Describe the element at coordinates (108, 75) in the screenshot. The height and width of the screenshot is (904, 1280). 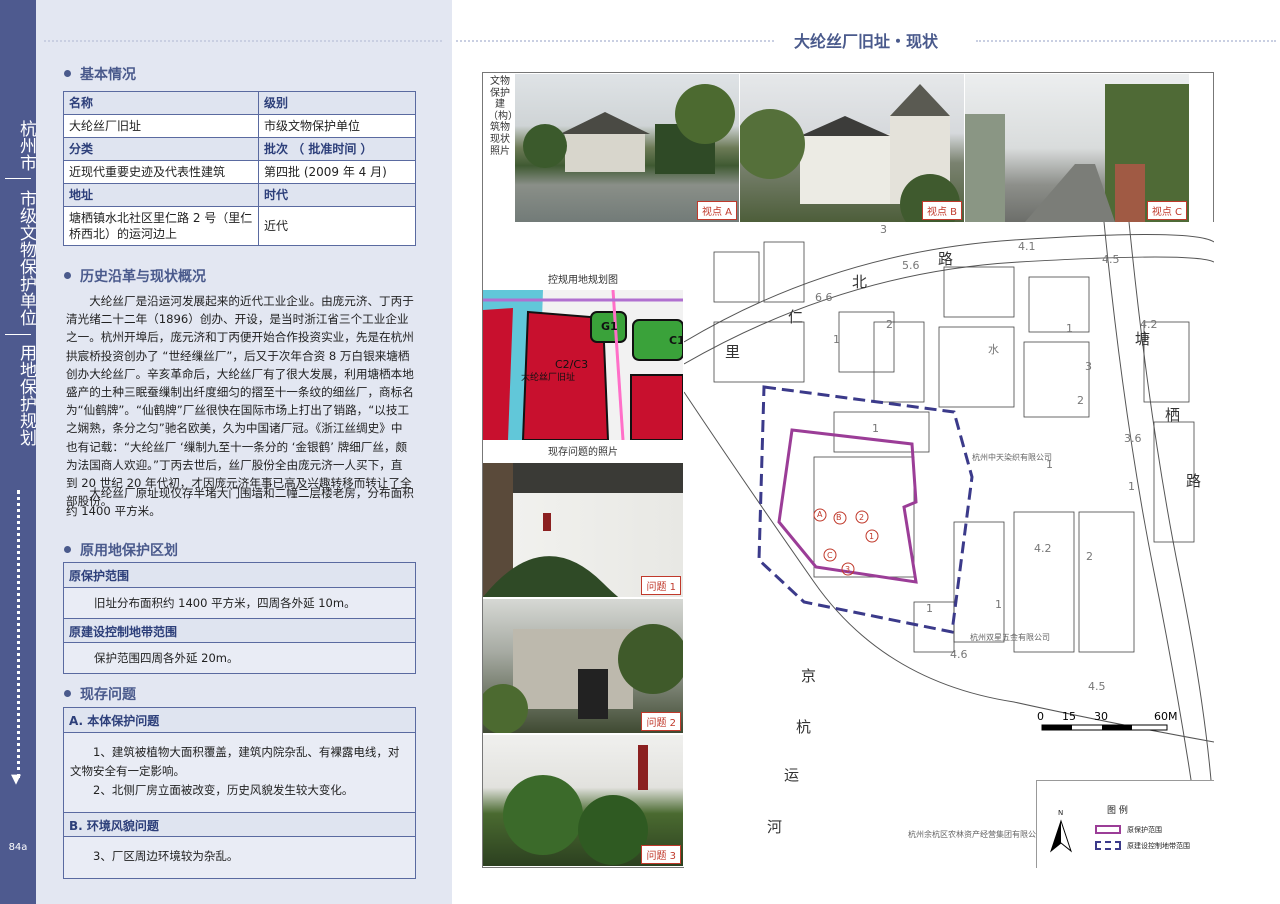
I see `section-title: 基本情况` at that location.